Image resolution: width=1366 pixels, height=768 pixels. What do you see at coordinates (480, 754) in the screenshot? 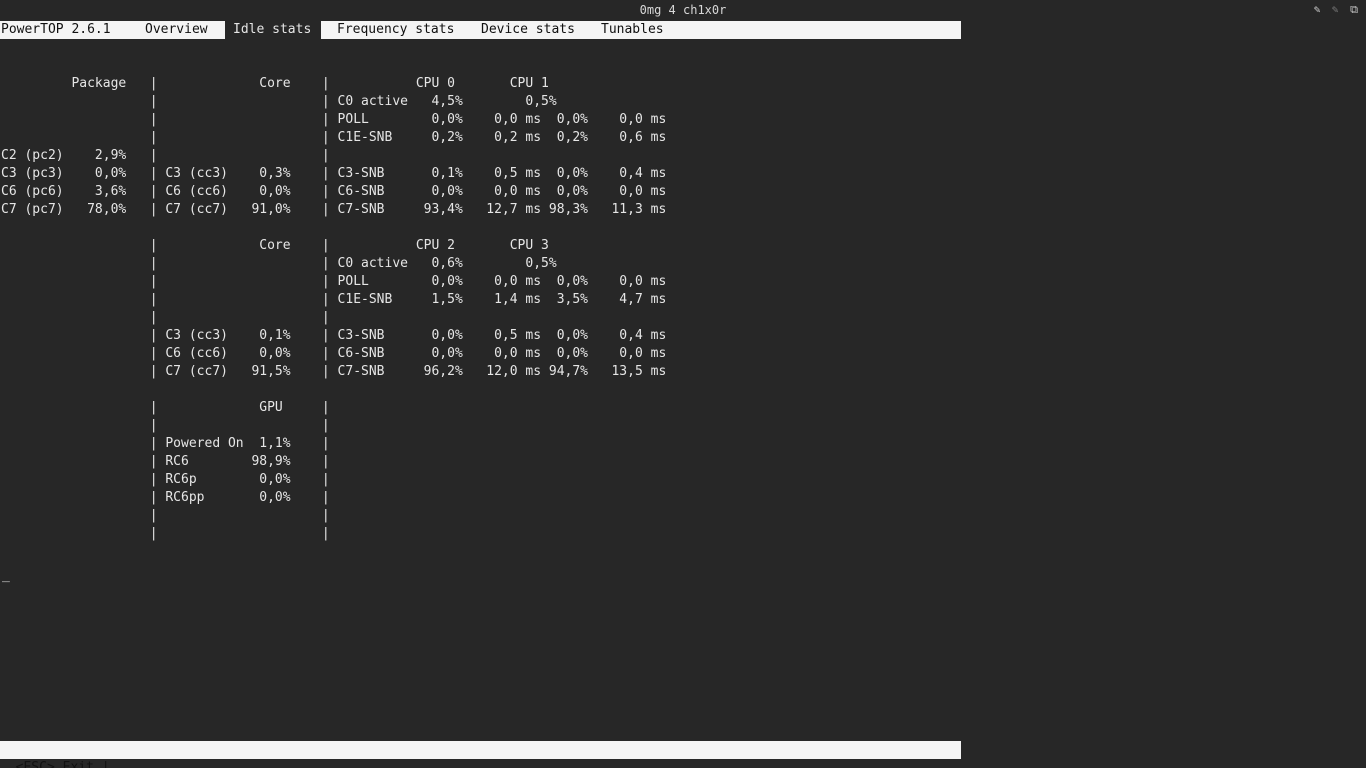
I see `status-bar: <ESC> Exit |` at bounding box center [480, 754].